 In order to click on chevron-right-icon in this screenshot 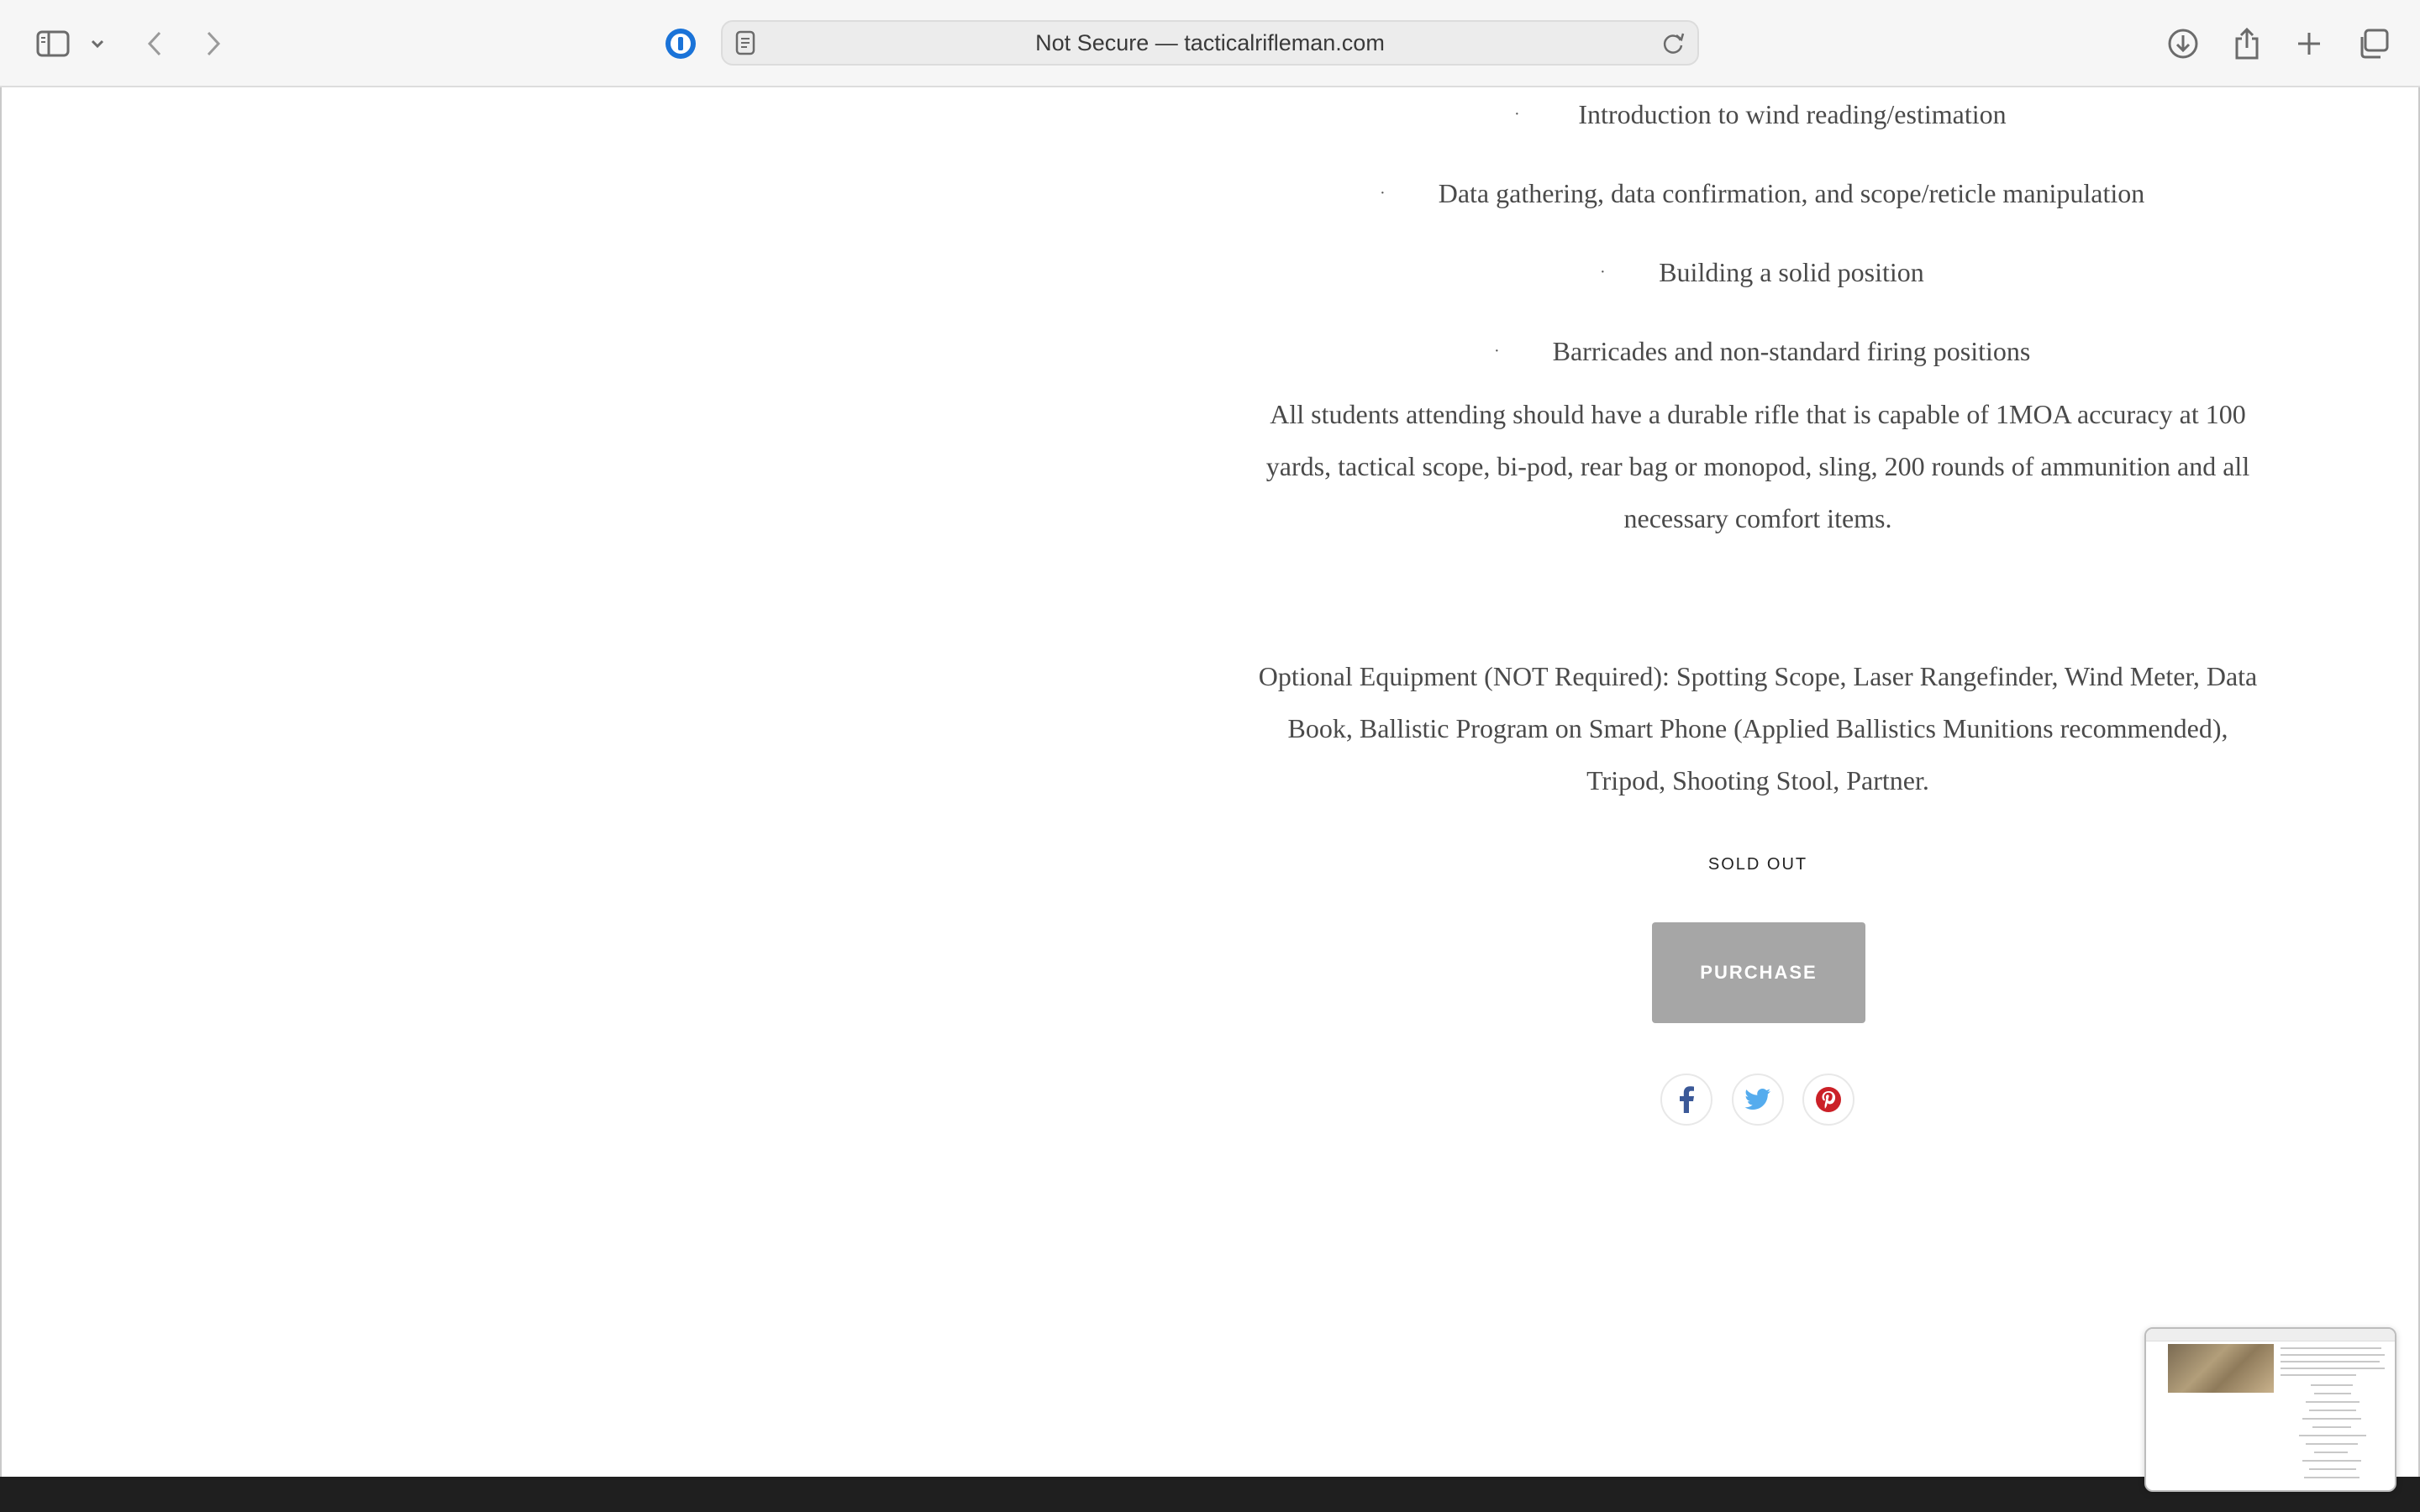, I will do `click(214, 43)`.